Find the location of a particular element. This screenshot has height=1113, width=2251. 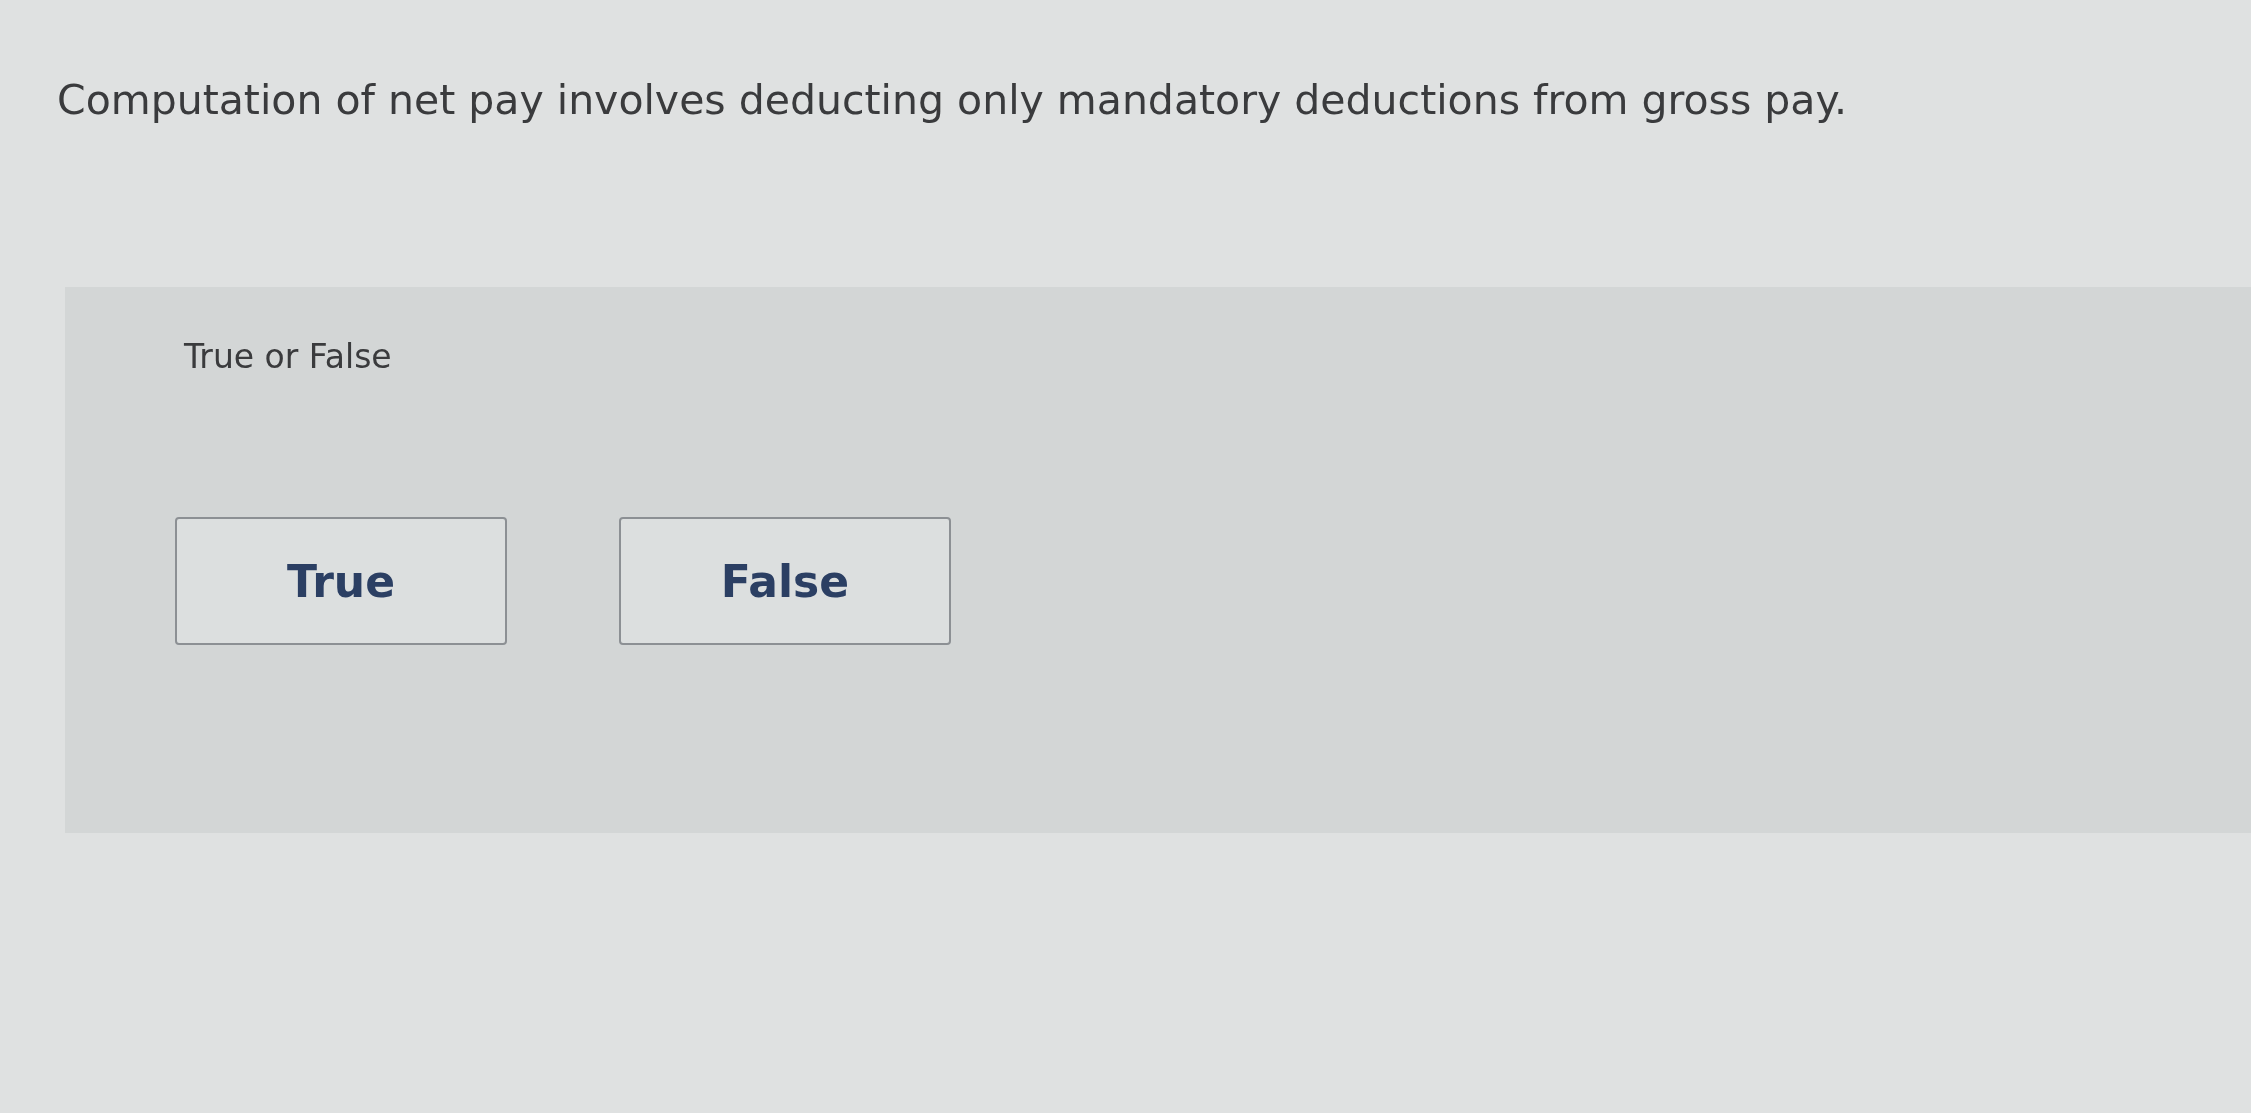

answer-option-button: False is located at coordinates (785, 581).